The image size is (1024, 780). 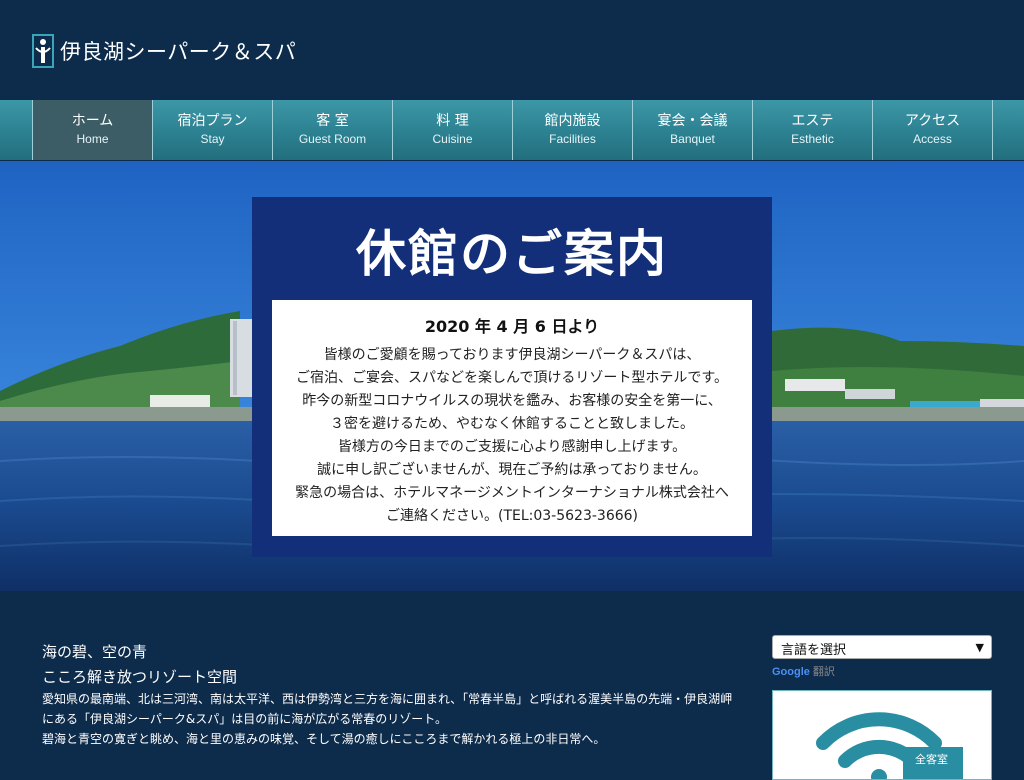 I want to click on notice-line: 皆様のご愛顧を賜っております伊良湖シーパーク＆スパは、, so click(x=512, y=355).